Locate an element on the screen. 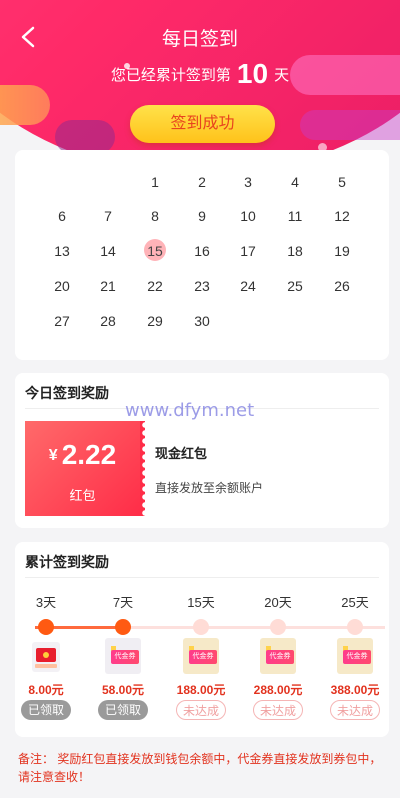  ticket-perforation is located at coordinates (142, 468).